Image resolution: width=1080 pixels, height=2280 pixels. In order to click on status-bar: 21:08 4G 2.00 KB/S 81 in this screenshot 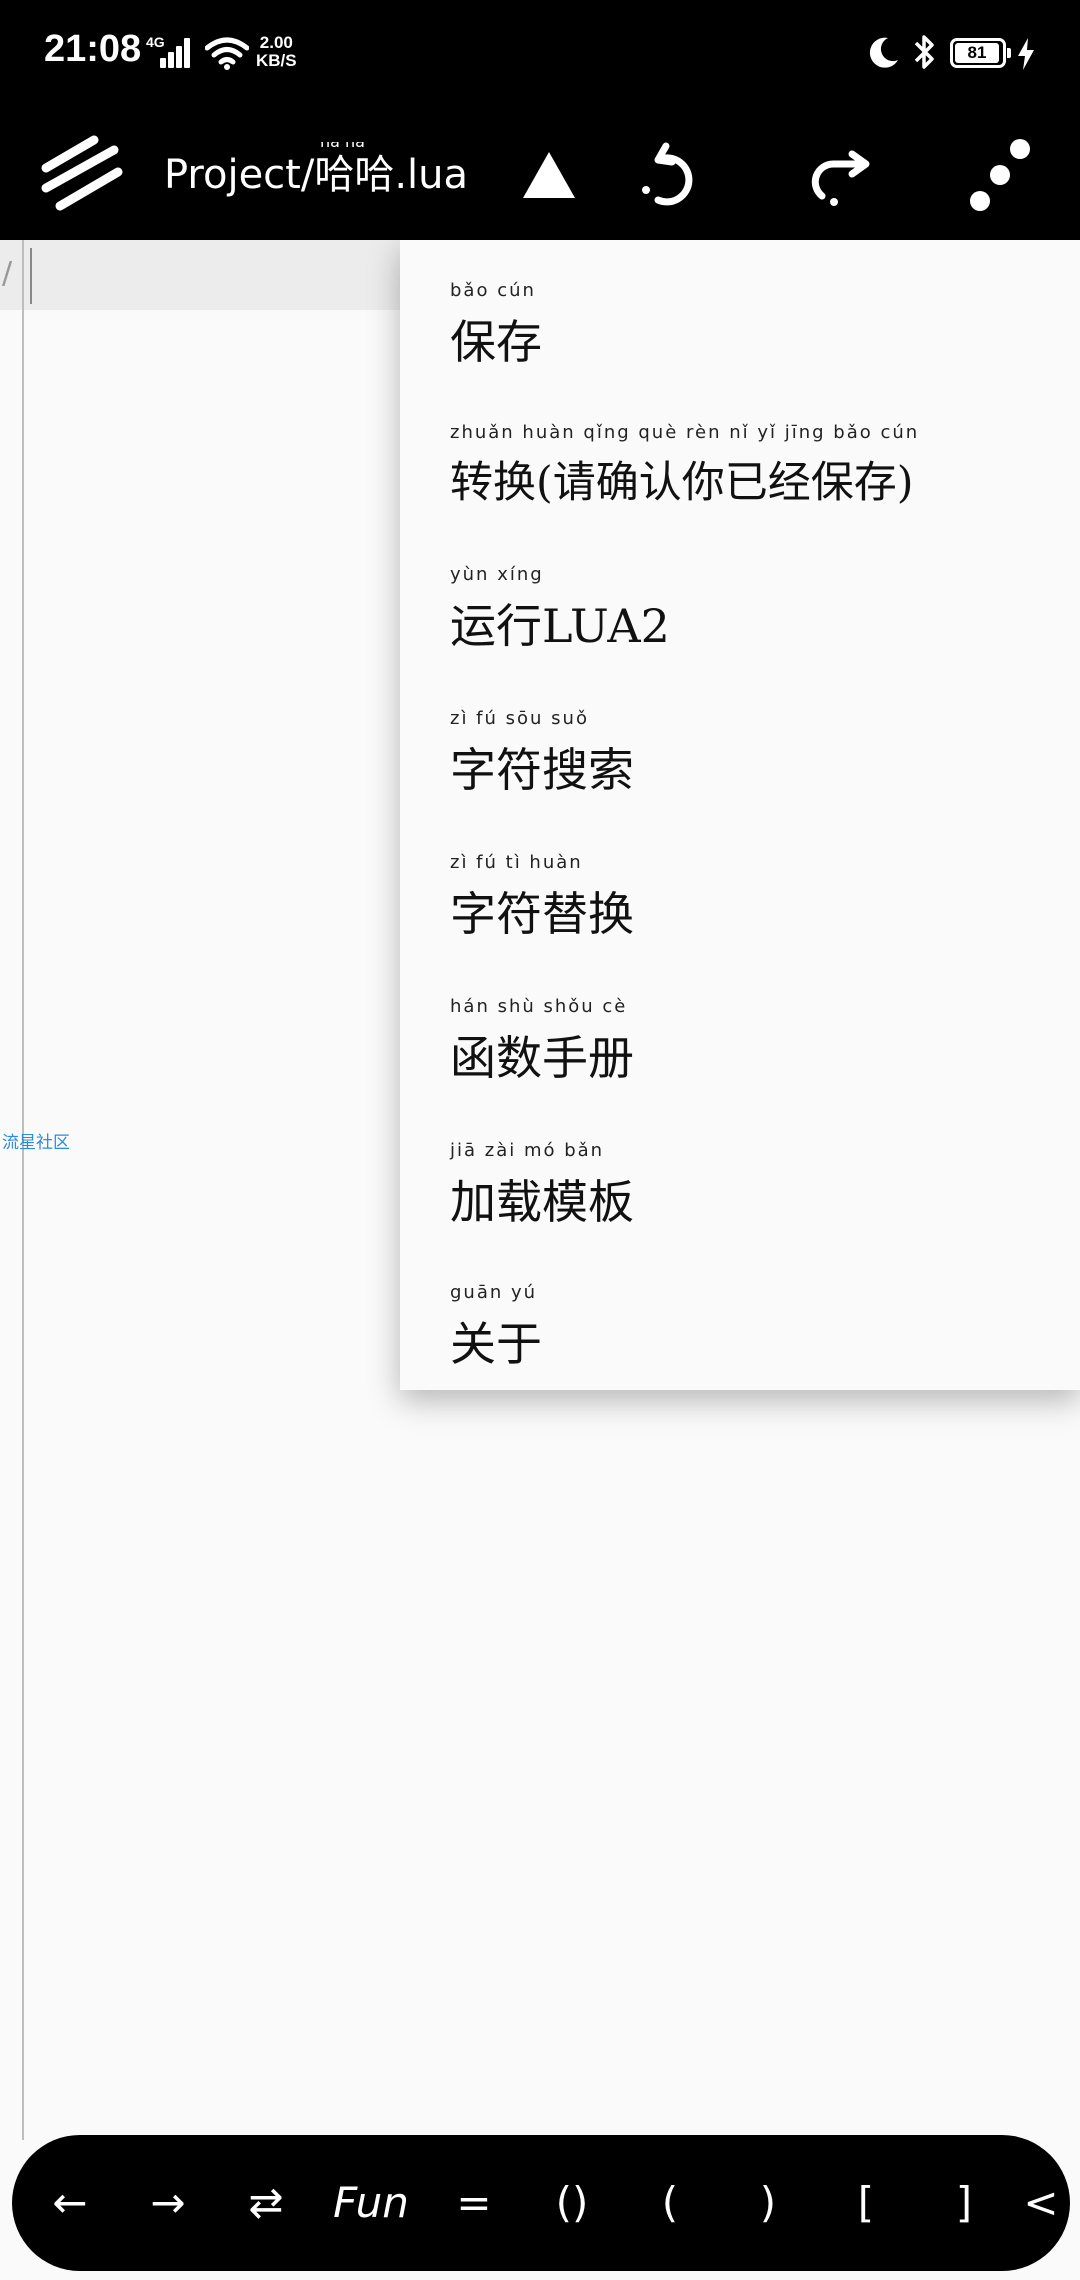, I will do `click(540, 55)`.